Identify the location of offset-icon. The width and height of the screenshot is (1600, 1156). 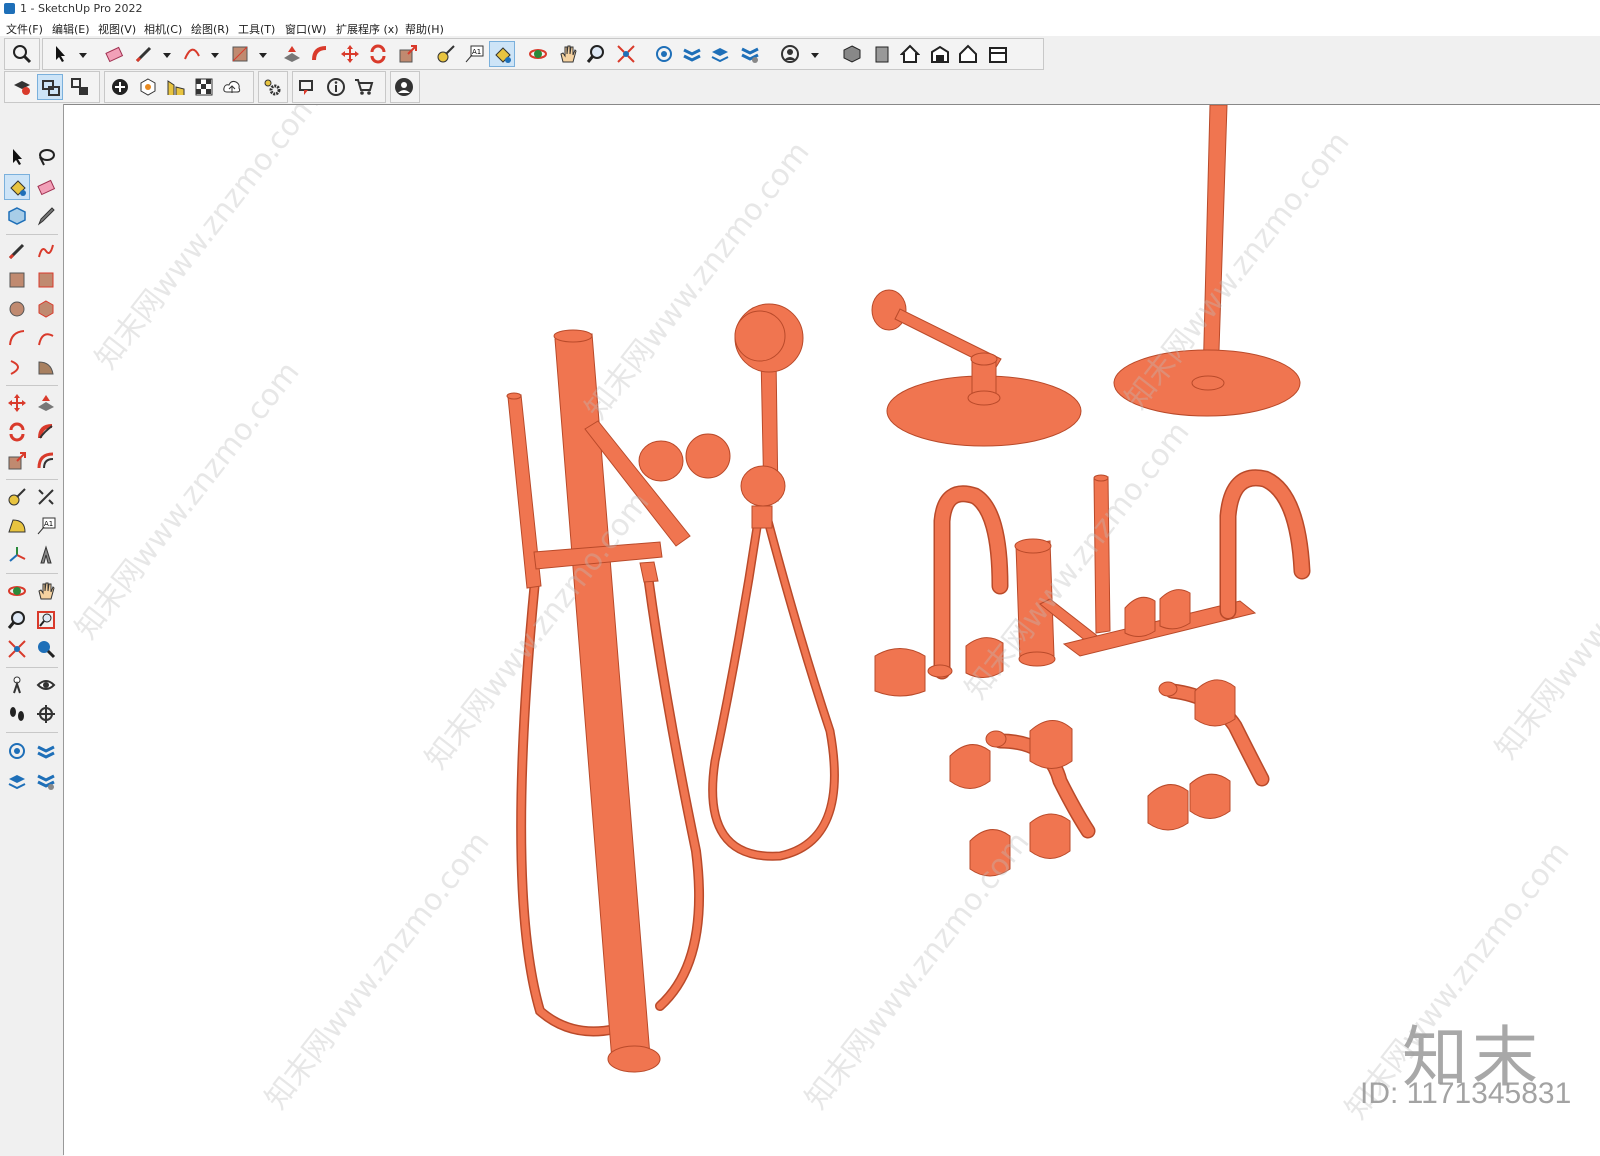
(46, 461).